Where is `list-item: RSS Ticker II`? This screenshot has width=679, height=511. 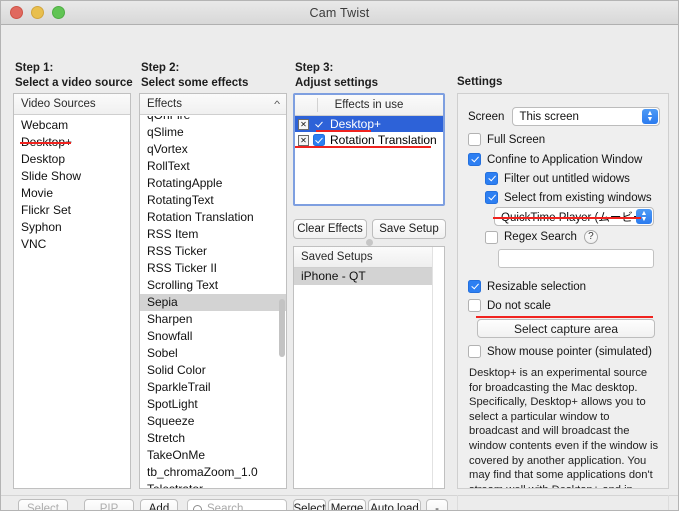
list-item: RSS Ticker II is located at coordinates (213, 268).